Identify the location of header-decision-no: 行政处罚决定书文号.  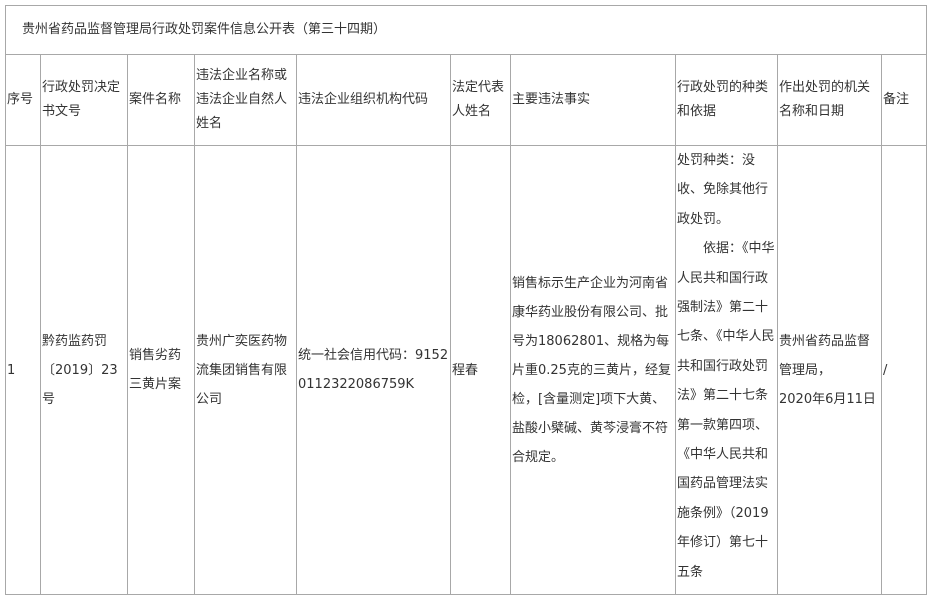
(84, 100).